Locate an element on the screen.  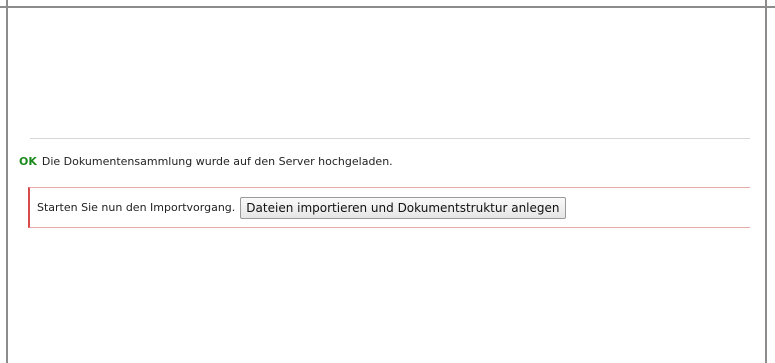
right-frame-border is located at coordinates (766, 181).